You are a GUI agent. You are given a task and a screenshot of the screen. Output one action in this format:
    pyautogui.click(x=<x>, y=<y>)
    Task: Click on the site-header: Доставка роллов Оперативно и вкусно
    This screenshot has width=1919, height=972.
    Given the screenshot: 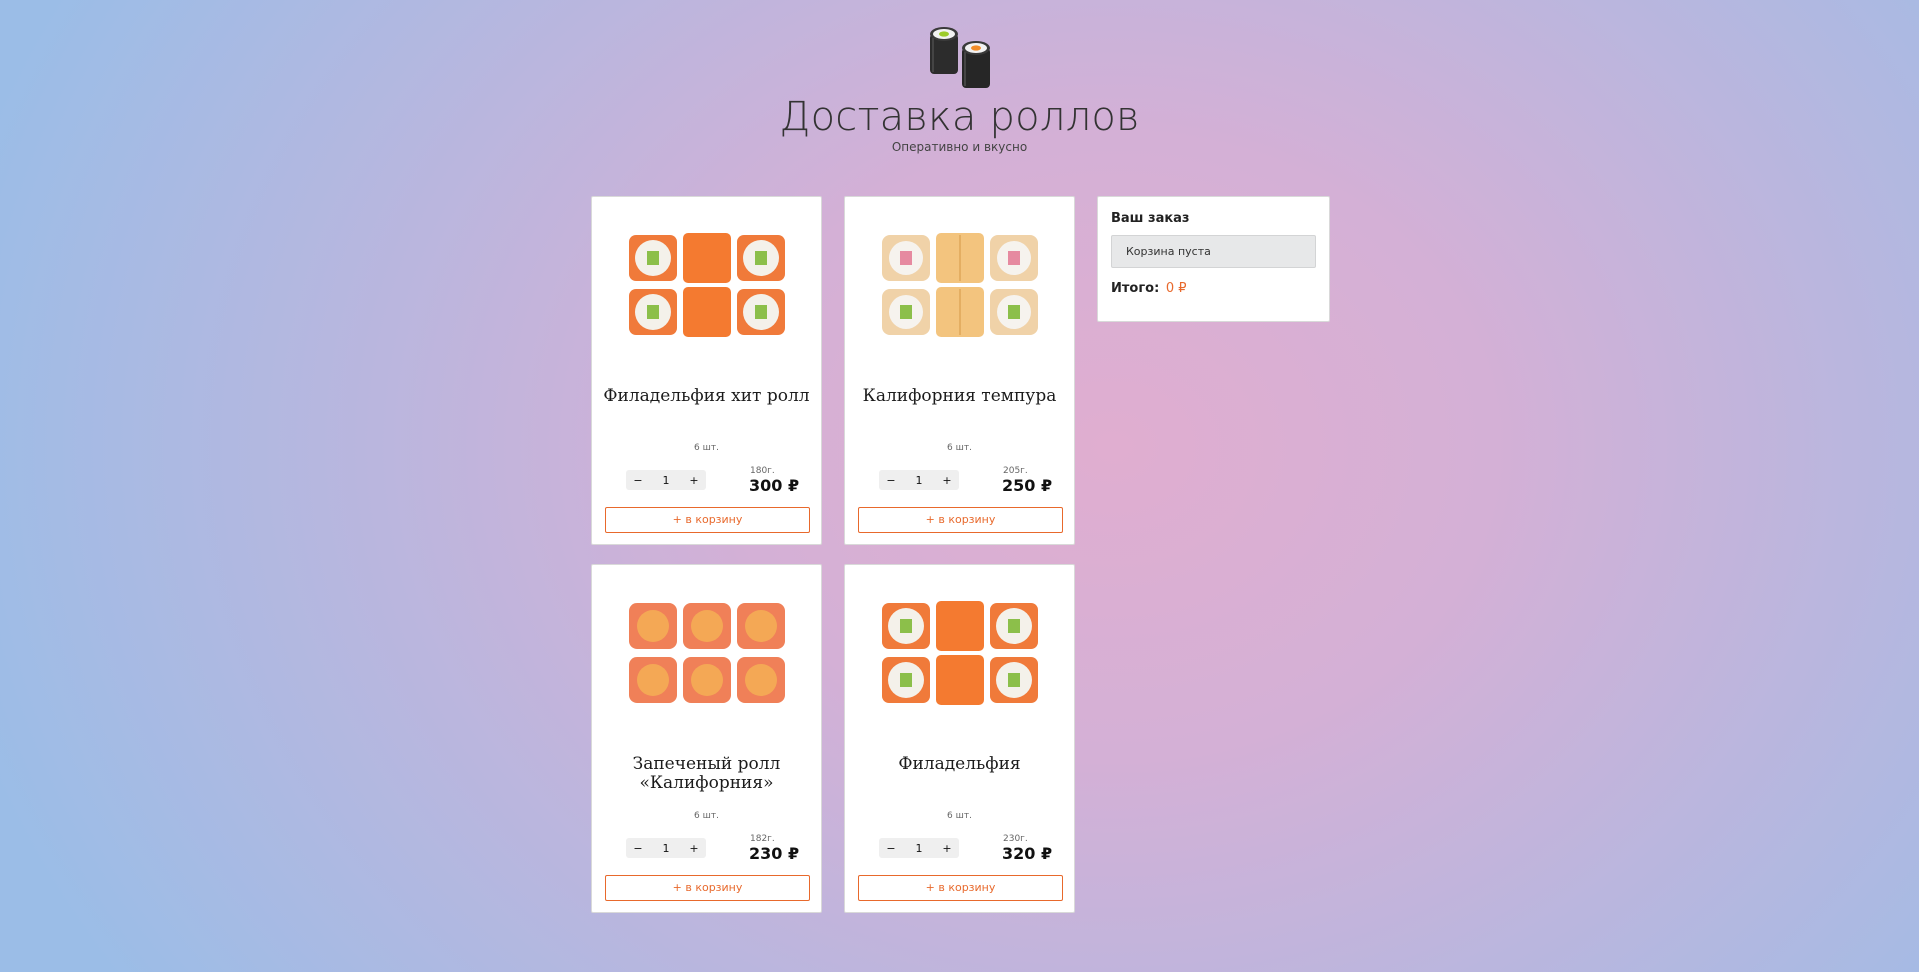 What is the action you would take?
    pyautogui.click(x=959, y=89)
    